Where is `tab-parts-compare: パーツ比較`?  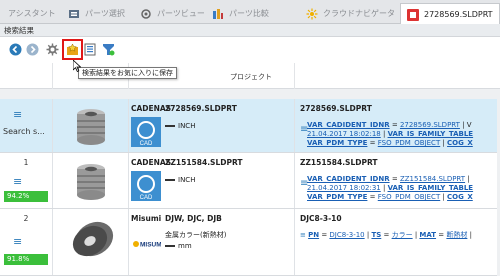
tab-parts-compare: パーツ比較 is located at coordinates (241, 13).